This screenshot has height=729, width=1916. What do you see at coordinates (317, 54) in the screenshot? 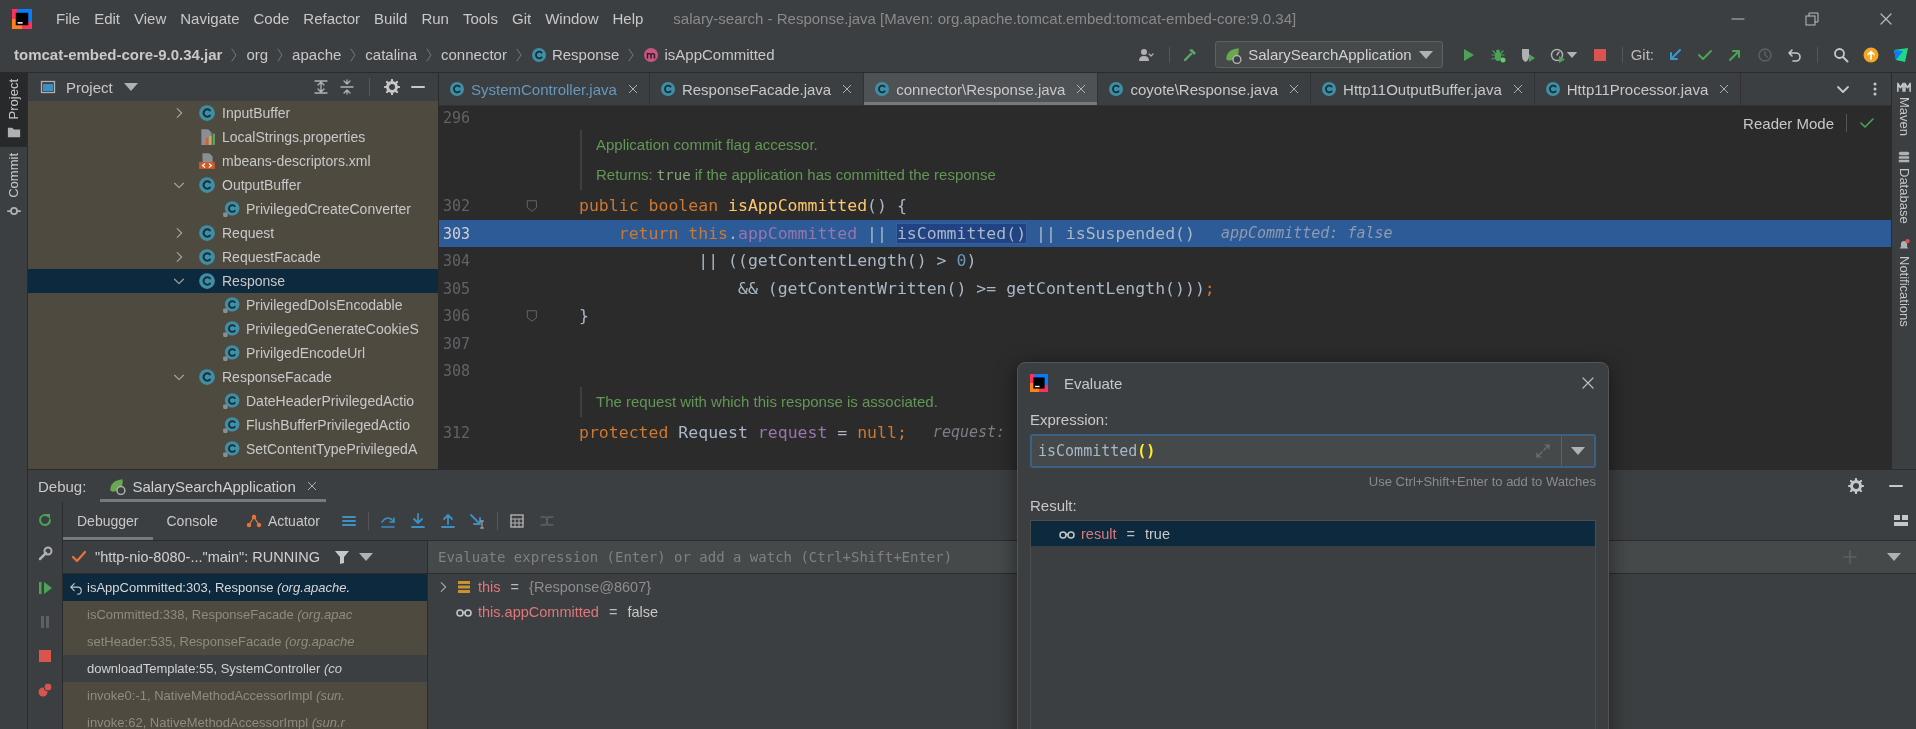
I see `breadcrumb: apache` at bounding box center [317, 54].